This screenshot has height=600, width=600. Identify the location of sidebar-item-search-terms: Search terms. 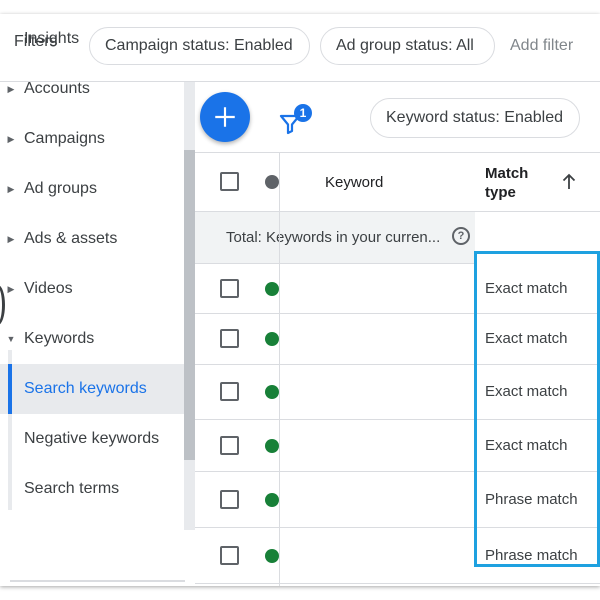
(92, 489).